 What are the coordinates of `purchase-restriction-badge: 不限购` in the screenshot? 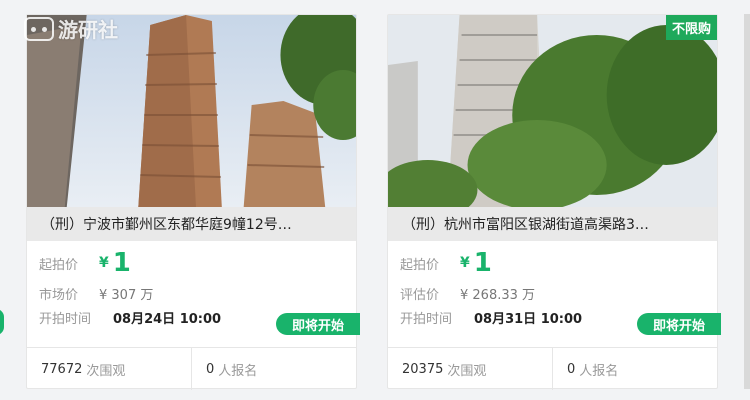 It's located at (691, 27).